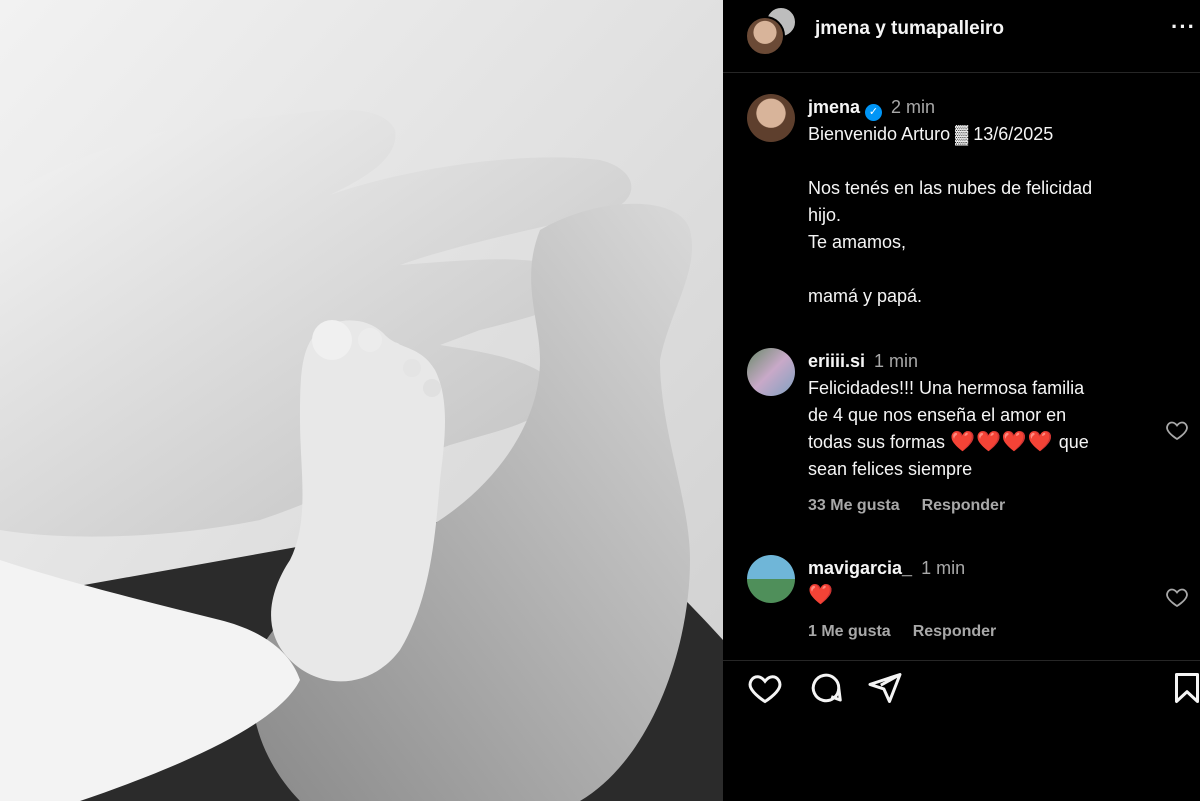 The width and height of the screenshot is (1200, 801). I want to click on comment-username: eriiii.si, so click(836, 361).